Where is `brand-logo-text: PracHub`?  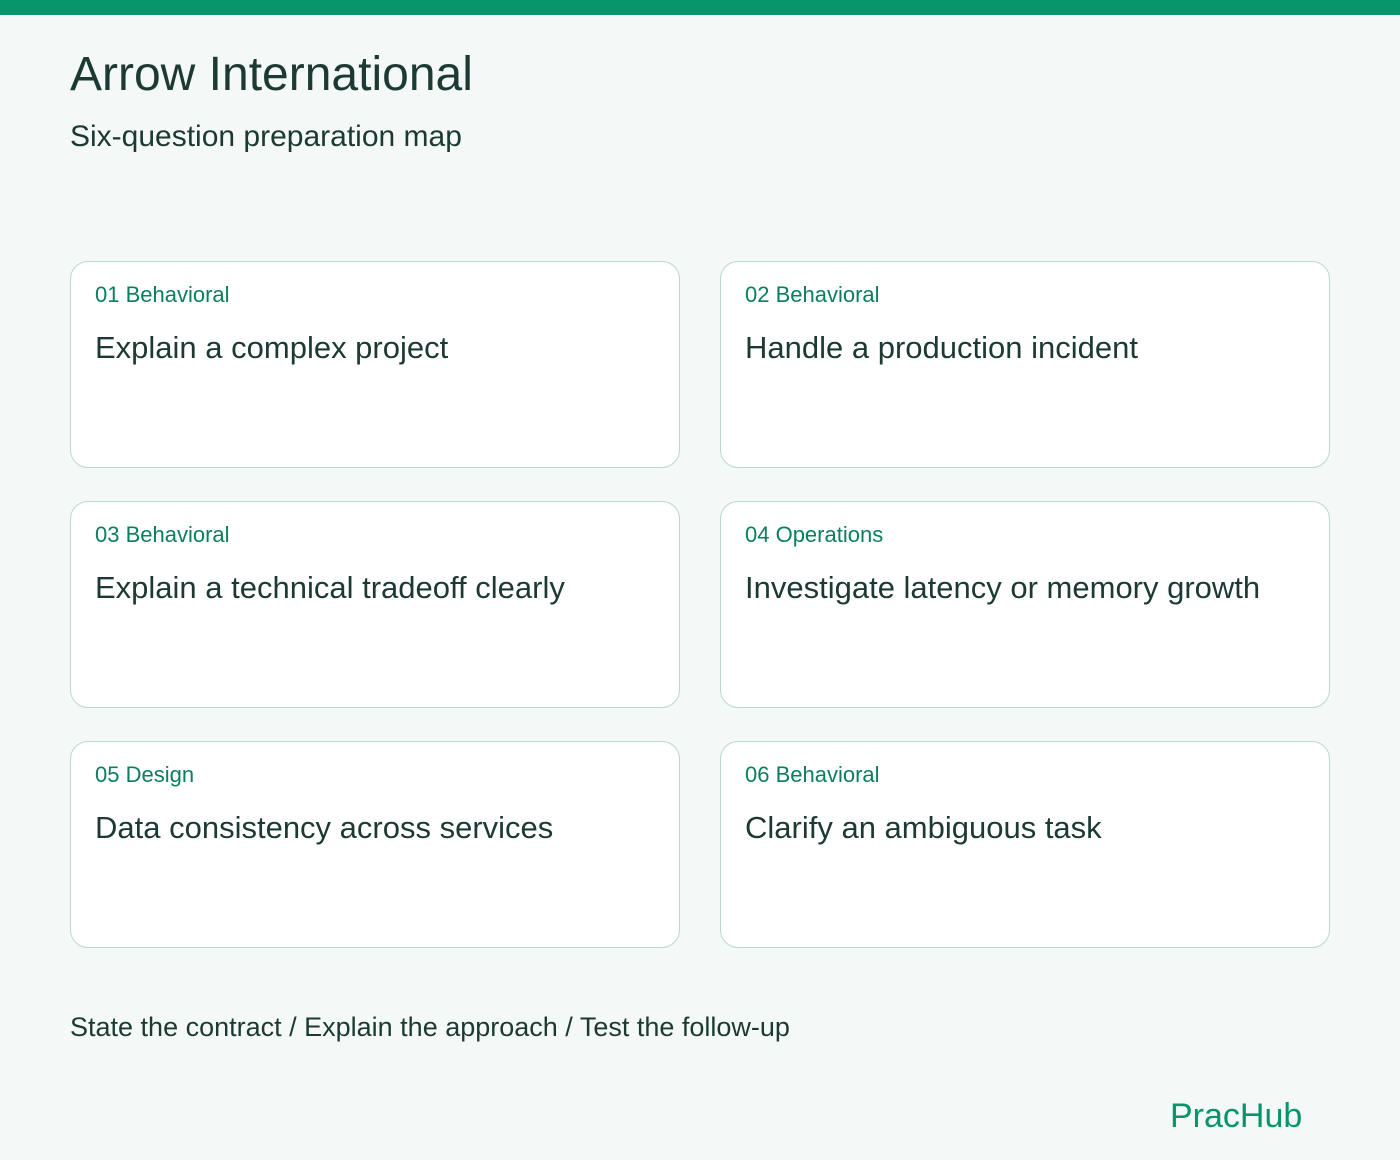 brand-logo-text: PracHub is located at coordinates (1236, 1116).